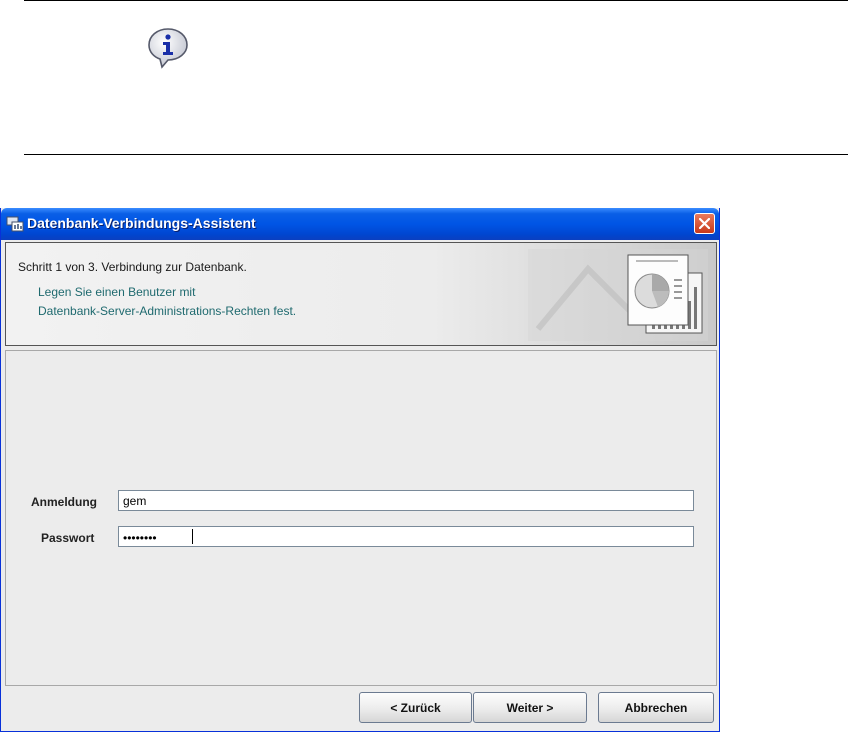 The image size is (848, 732). I want to click on password-label: Passwort, so click(68, 538).